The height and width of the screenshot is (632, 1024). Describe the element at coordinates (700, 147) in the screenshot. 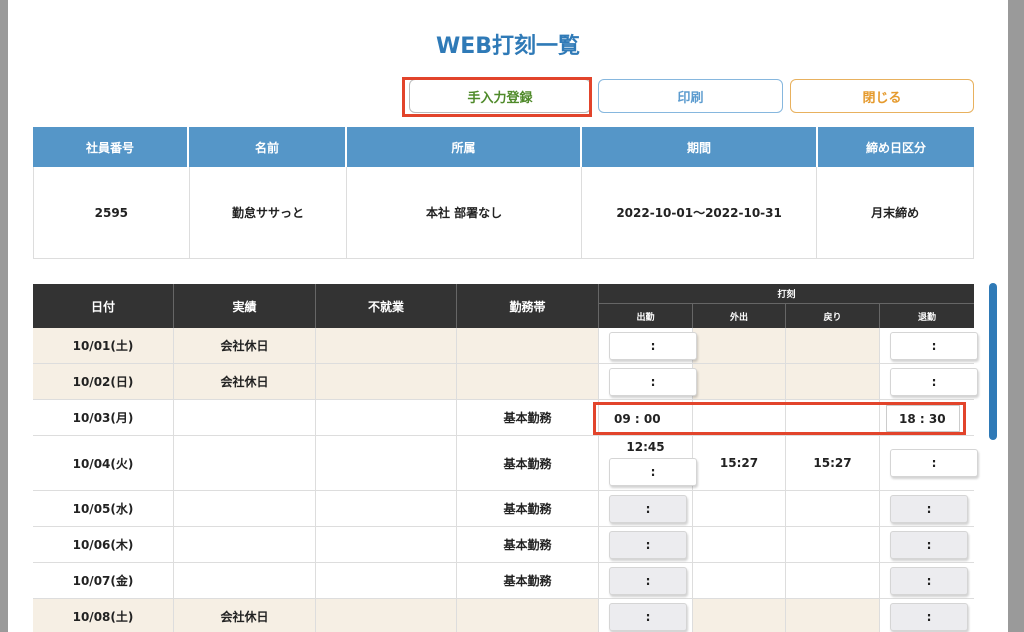

I see `header-period: 期間` at that location.